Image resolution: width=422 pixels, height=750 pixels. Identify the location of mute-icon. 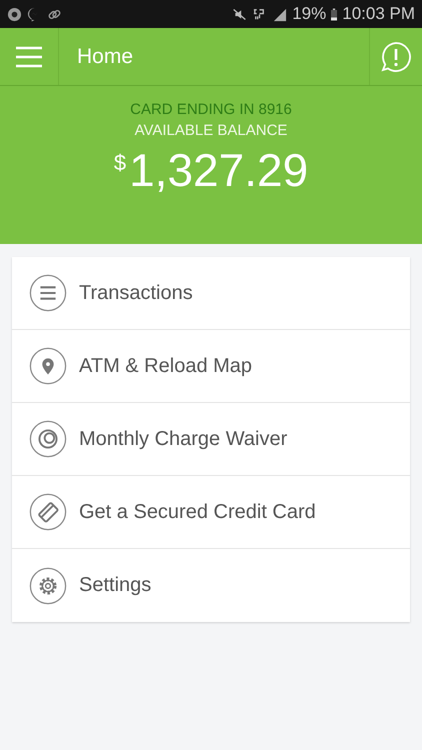
(240, 14).